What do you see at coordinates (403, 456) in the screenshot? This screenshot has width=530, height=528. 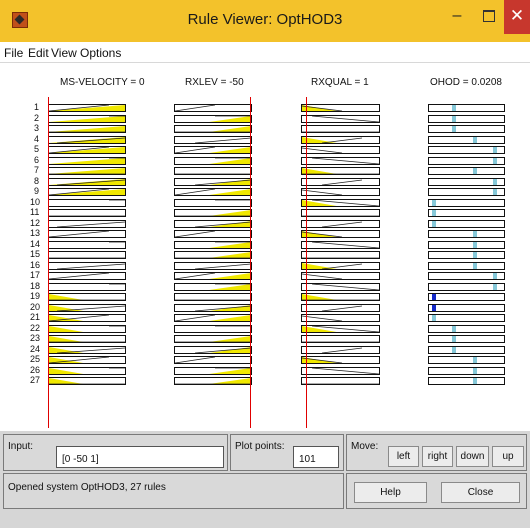 I see `move-left-button: left` at bounding box center [403, 456].